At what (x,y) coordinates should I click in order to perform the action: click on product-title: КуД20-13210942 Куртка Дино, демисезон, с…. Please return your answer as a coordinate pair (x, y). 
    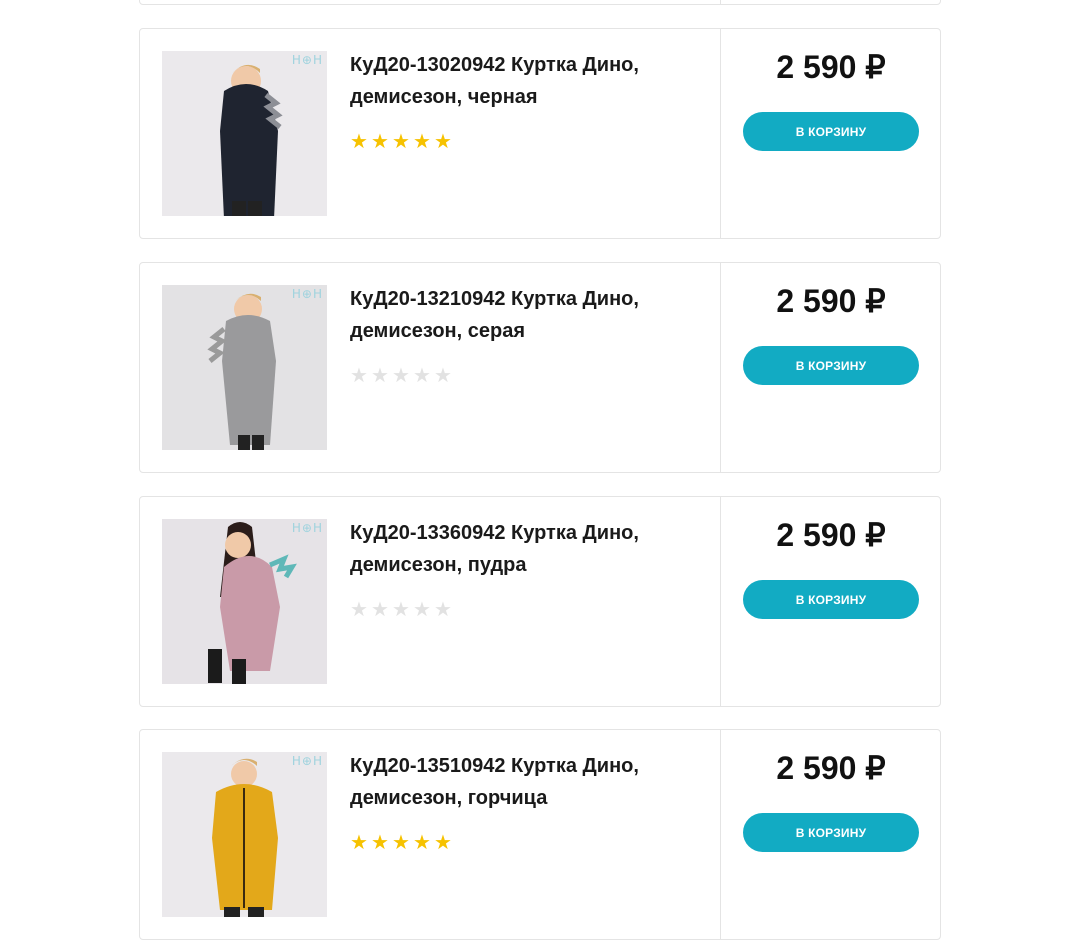
    Looking at the image, I should click on (525, 315).